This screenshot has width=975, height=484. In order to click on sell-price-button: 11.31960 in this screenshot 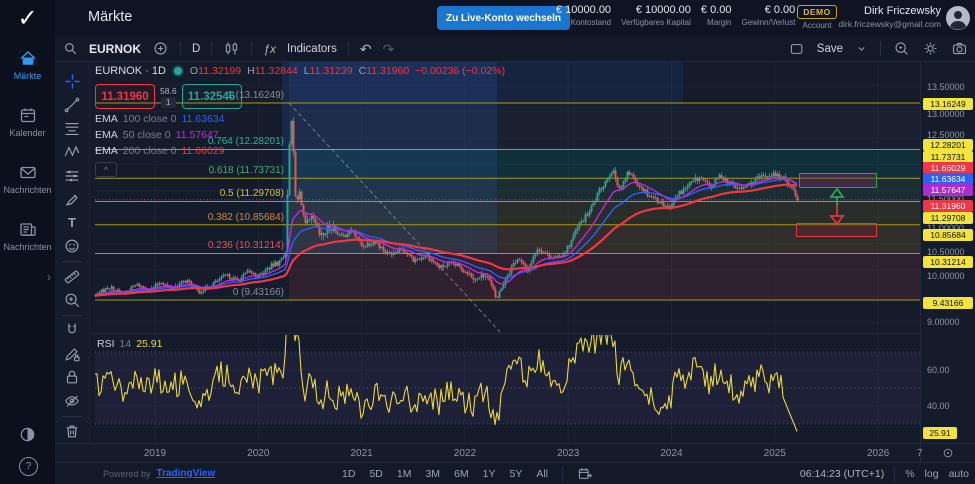, I will do `click(125, 96)`.